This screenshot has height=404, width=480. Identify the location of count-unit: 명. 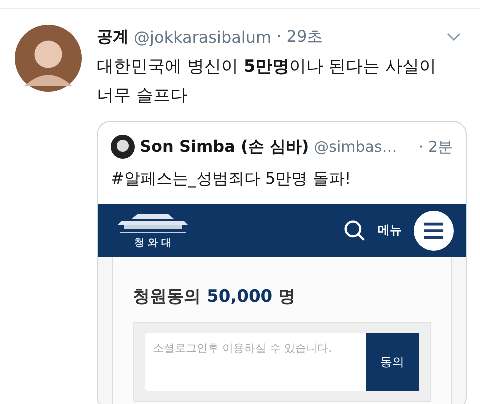
(287, 297).